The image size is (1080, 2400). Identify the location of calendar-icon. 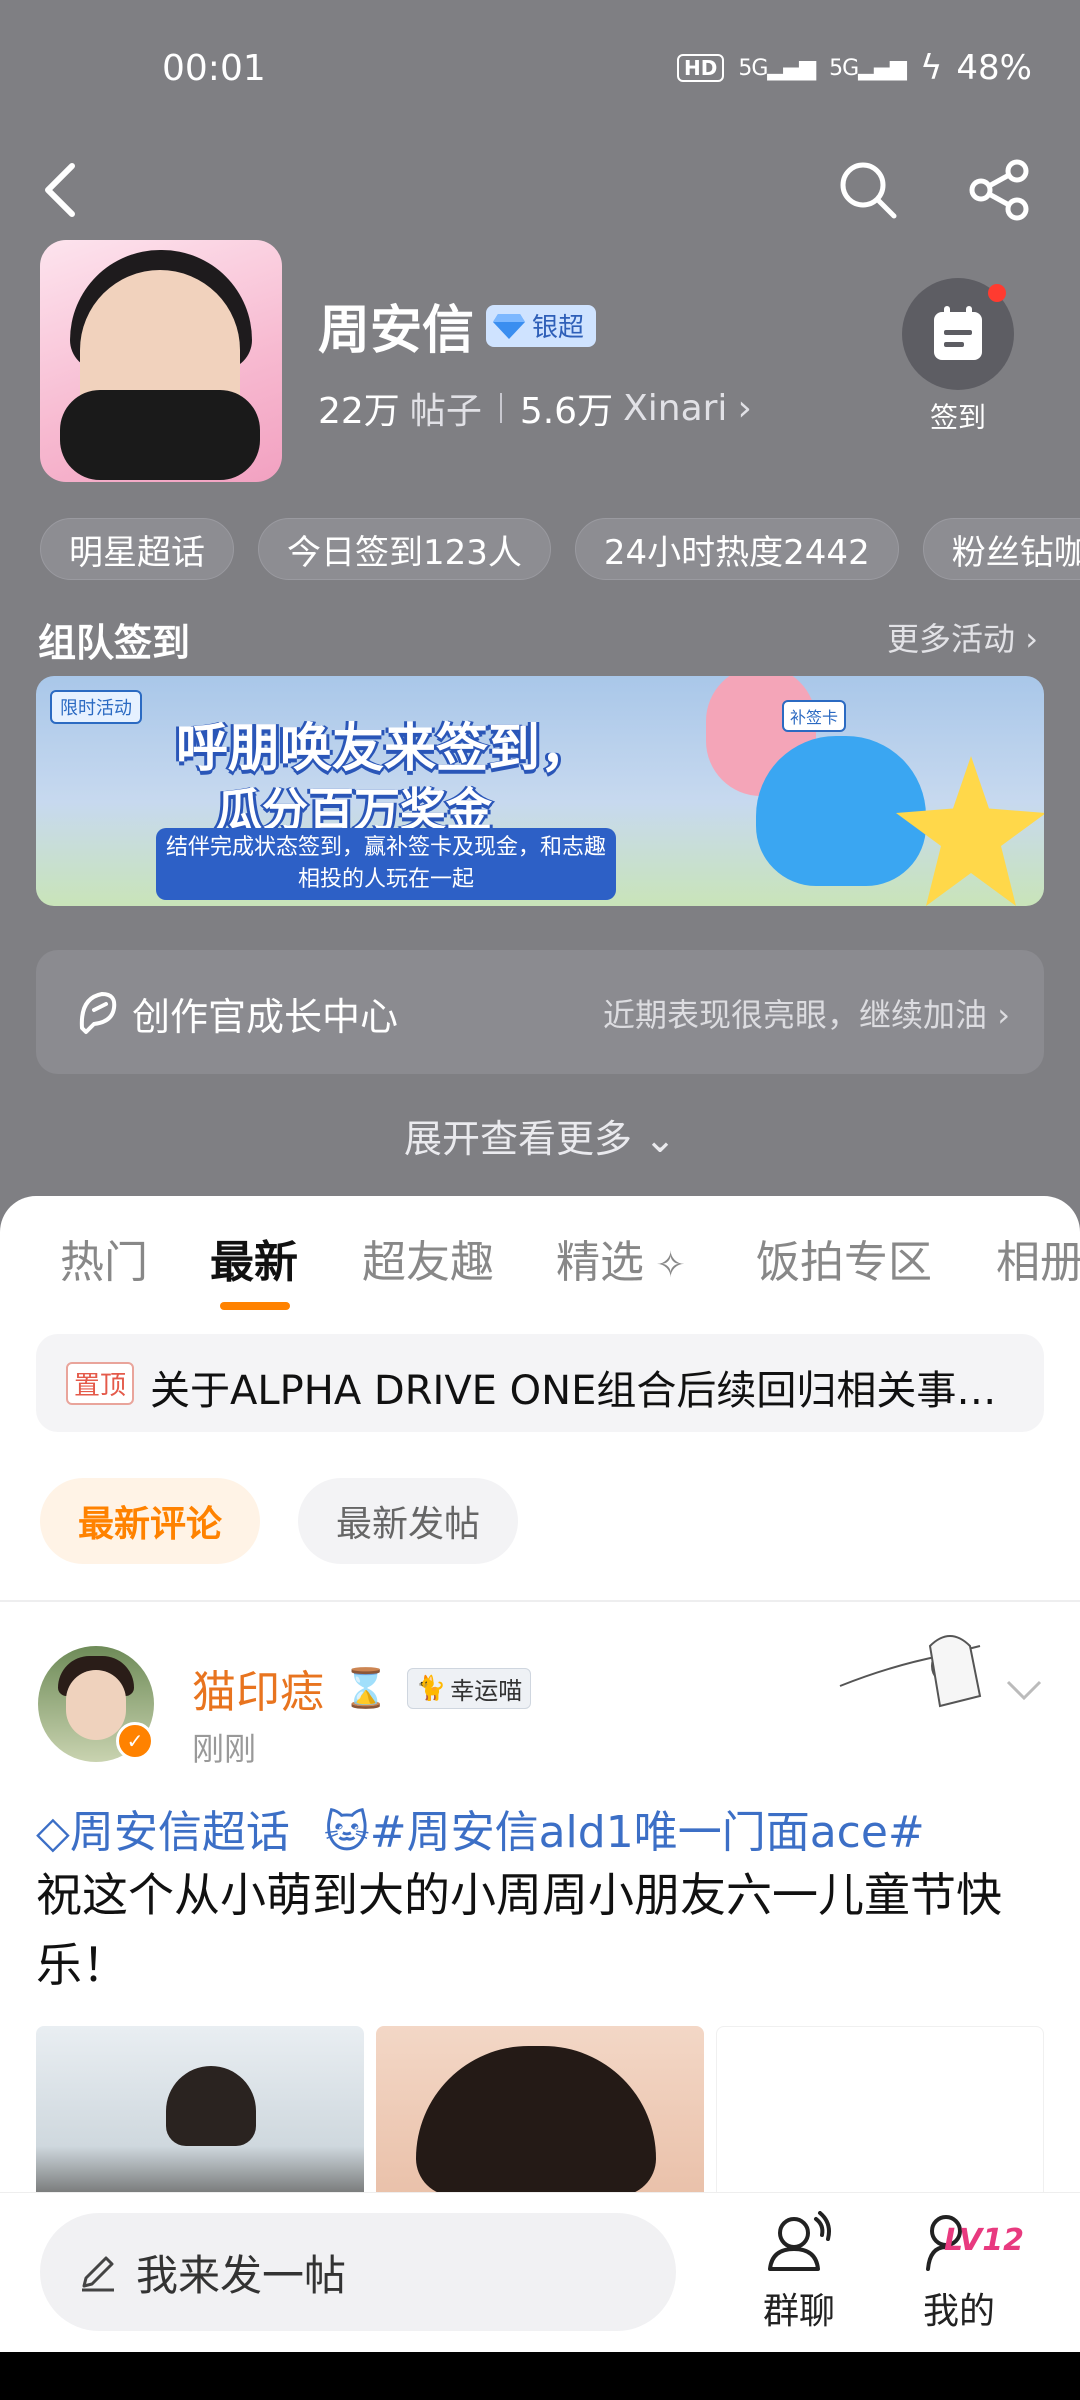
(958, 333).